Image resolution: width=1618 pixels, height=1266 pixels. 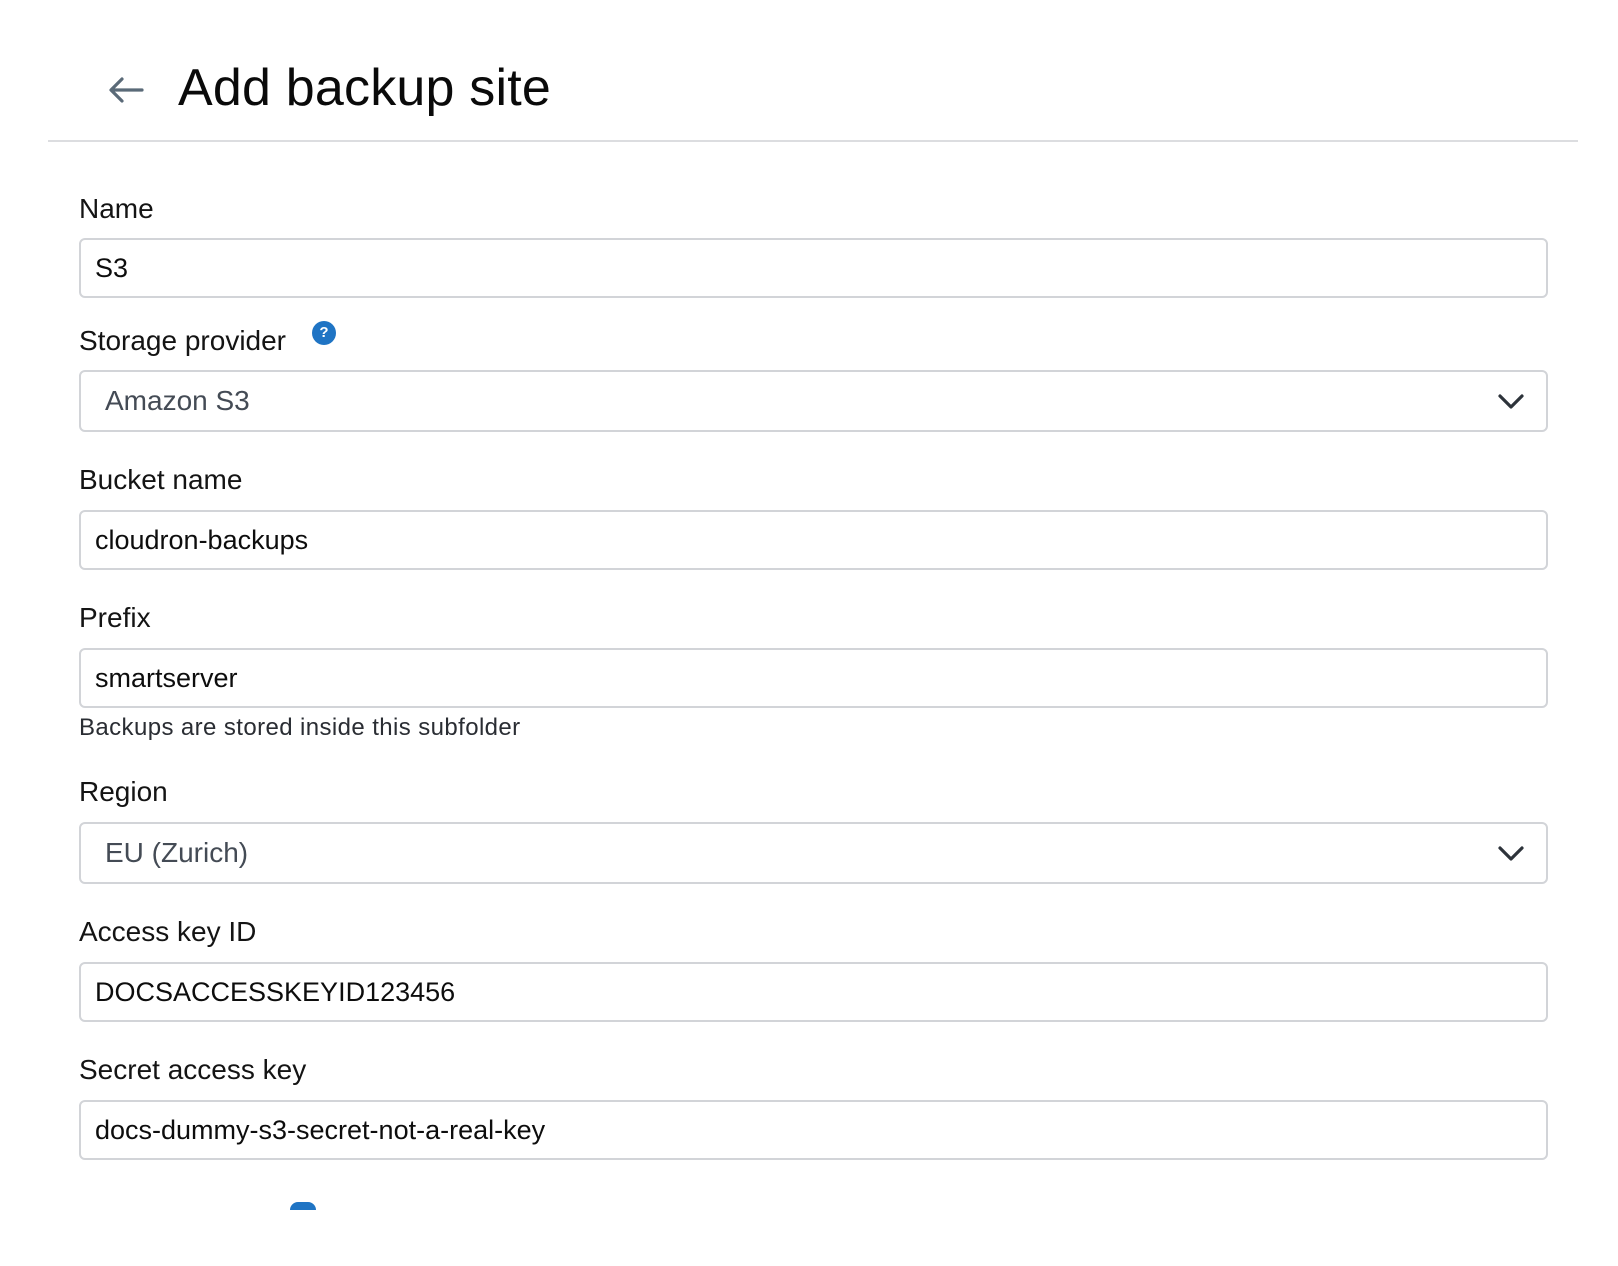 I want to click on page-title: Add backup site, so click(x=365, y=88).